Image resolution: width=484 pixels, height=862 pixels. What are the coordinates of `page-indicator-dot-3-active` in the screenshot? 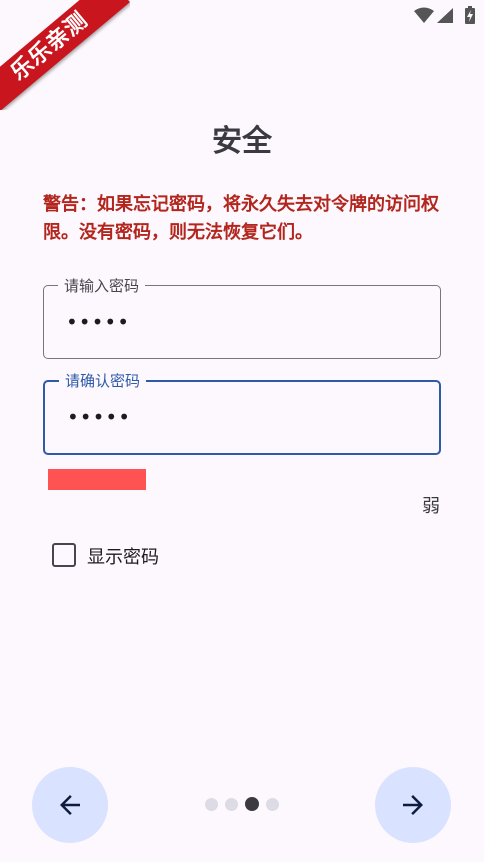 It's located at (252, 804).